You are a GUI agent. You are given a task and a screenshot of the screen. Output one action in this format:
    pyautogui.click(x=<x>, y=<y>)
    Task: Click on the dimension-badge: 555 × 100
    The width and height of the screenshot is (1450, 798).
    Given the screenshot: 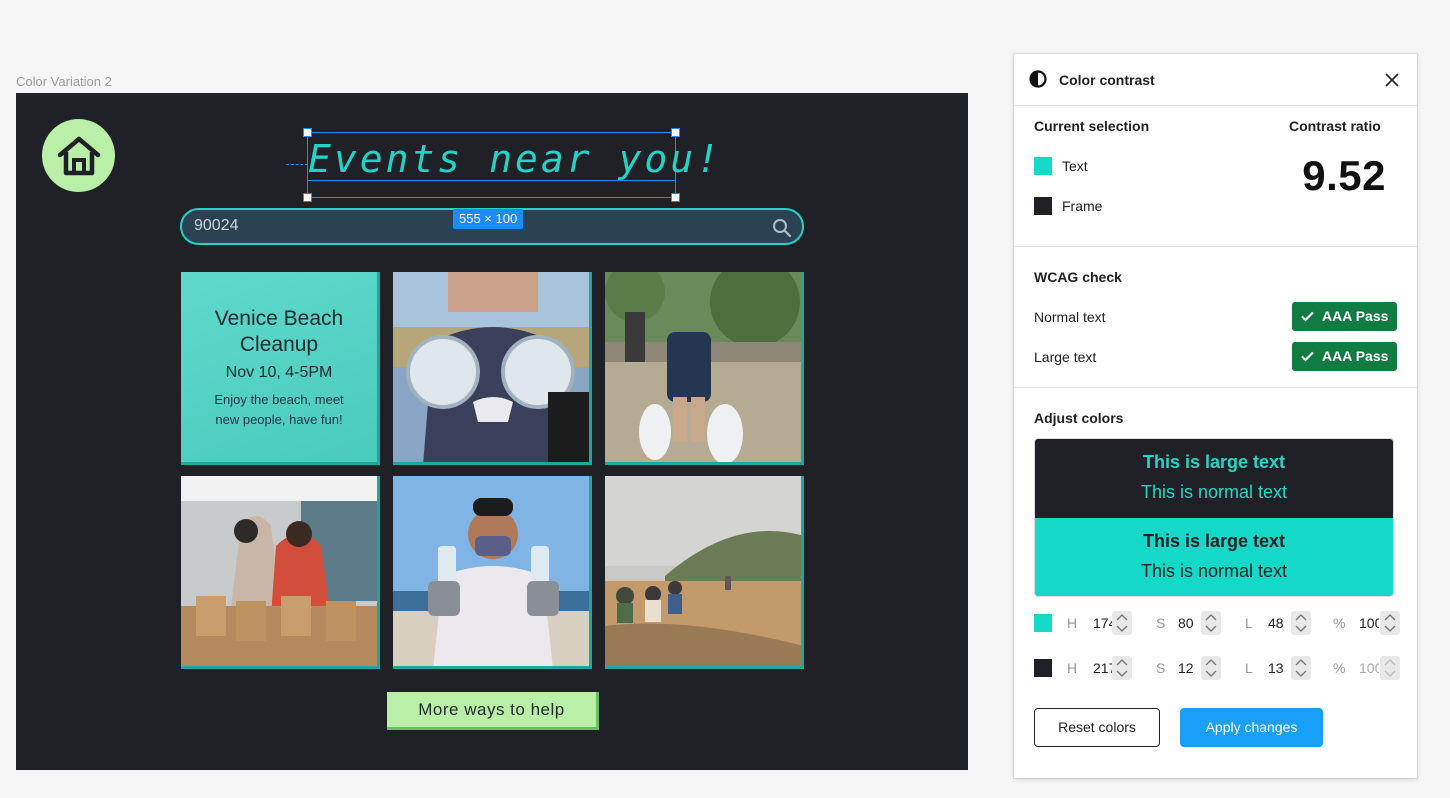 What is the action you would take?
    pyautogui.click(x=488, y=219)
    